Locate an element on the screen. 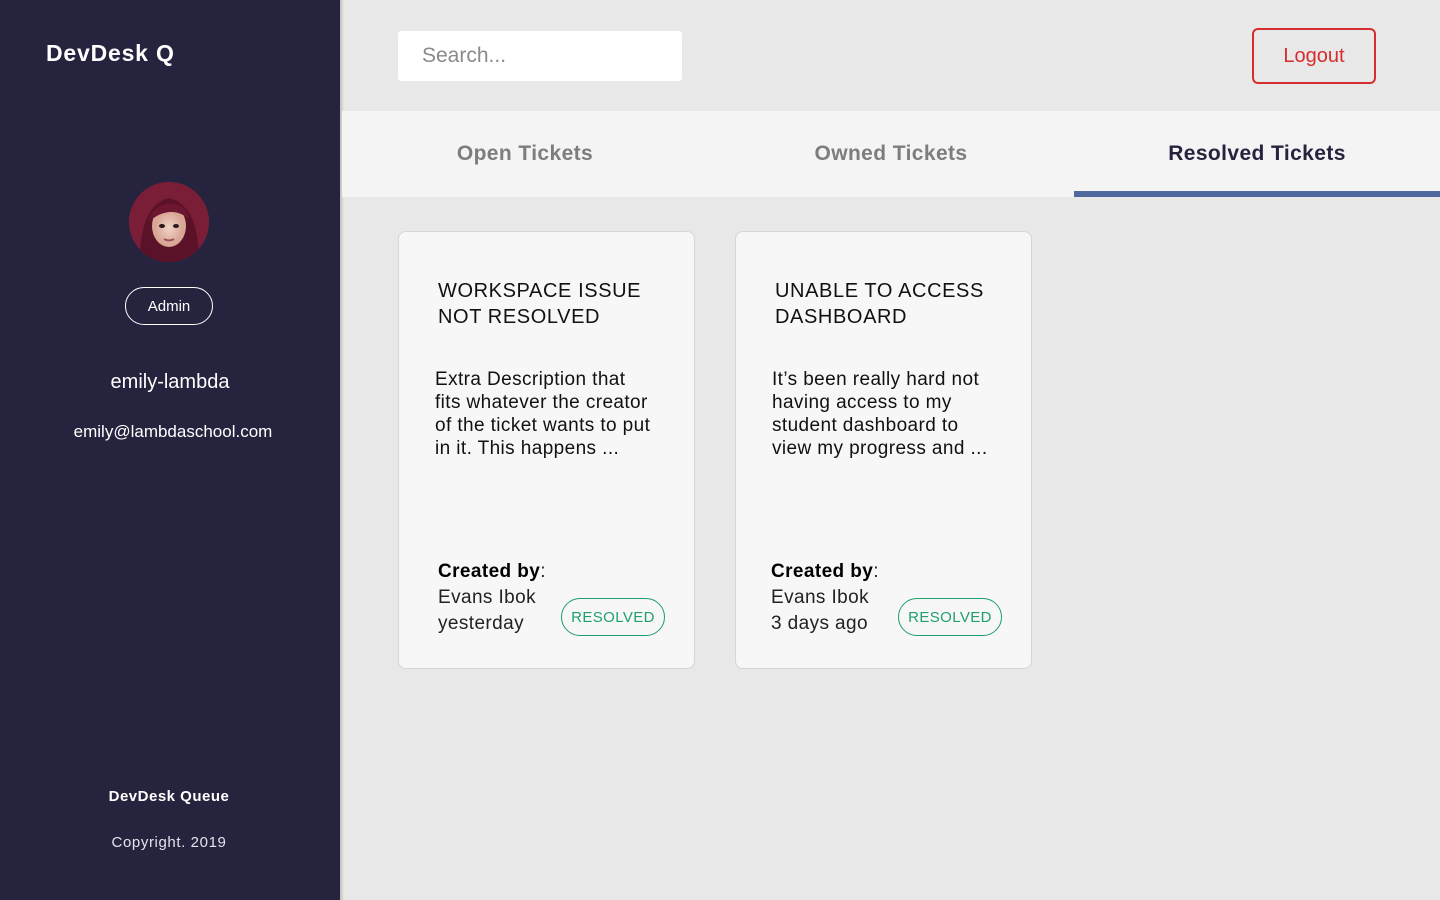 Image resolution: width=1440 pixels, height=900 pixels. search-input is located at coordinates (540, 56).